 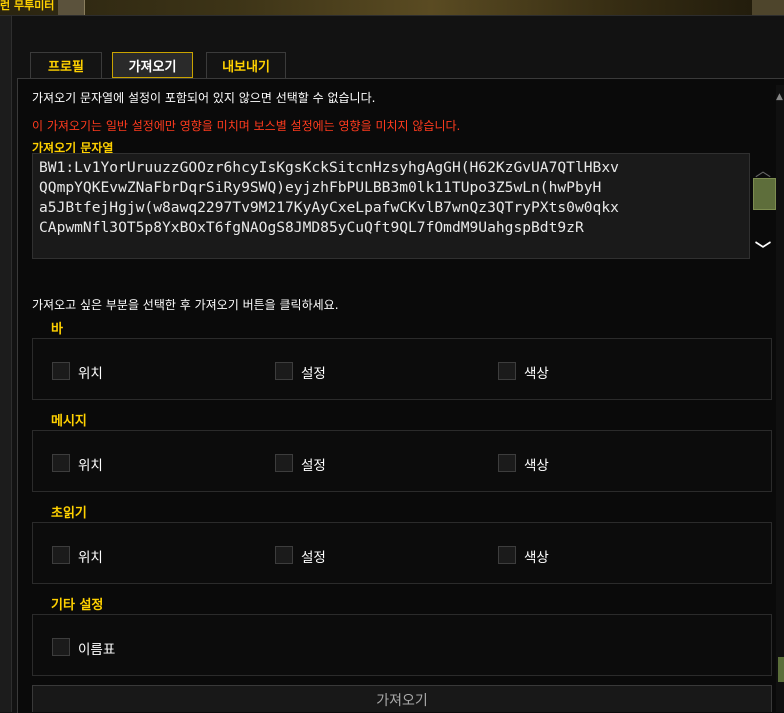 What do you see at coordinates (246, 67) in the screenshot?
I see `tab-export-label: 내보내기` at bounding box center [246, 67].